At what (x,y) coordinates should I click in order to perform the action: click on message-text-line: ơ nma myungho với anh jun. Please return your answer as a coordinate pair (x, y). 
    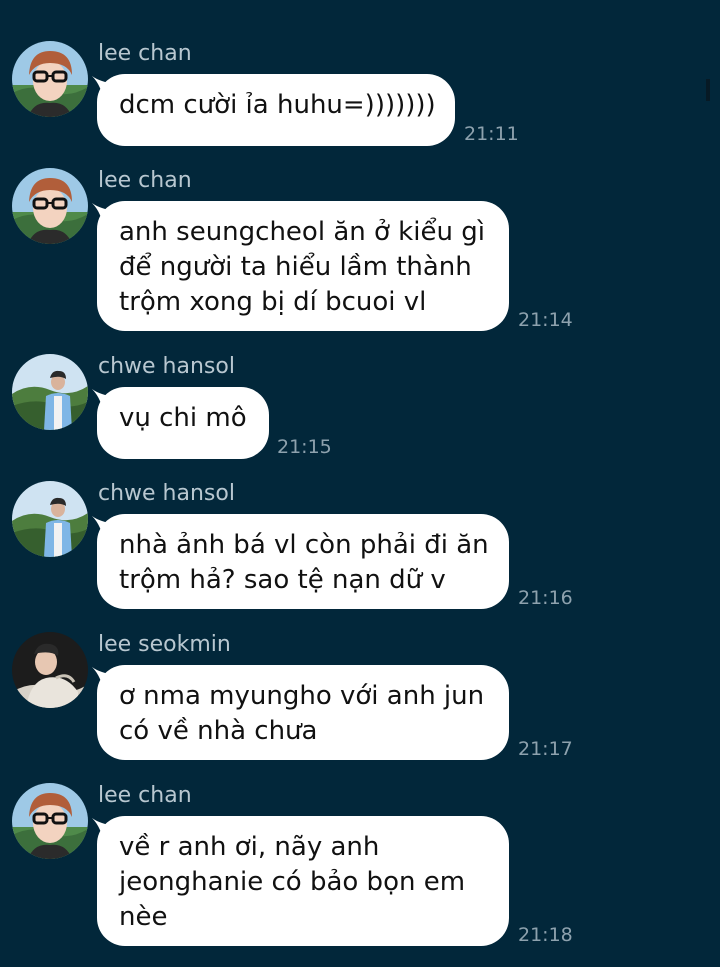
    Looking at the image, I should click on (302, 696).